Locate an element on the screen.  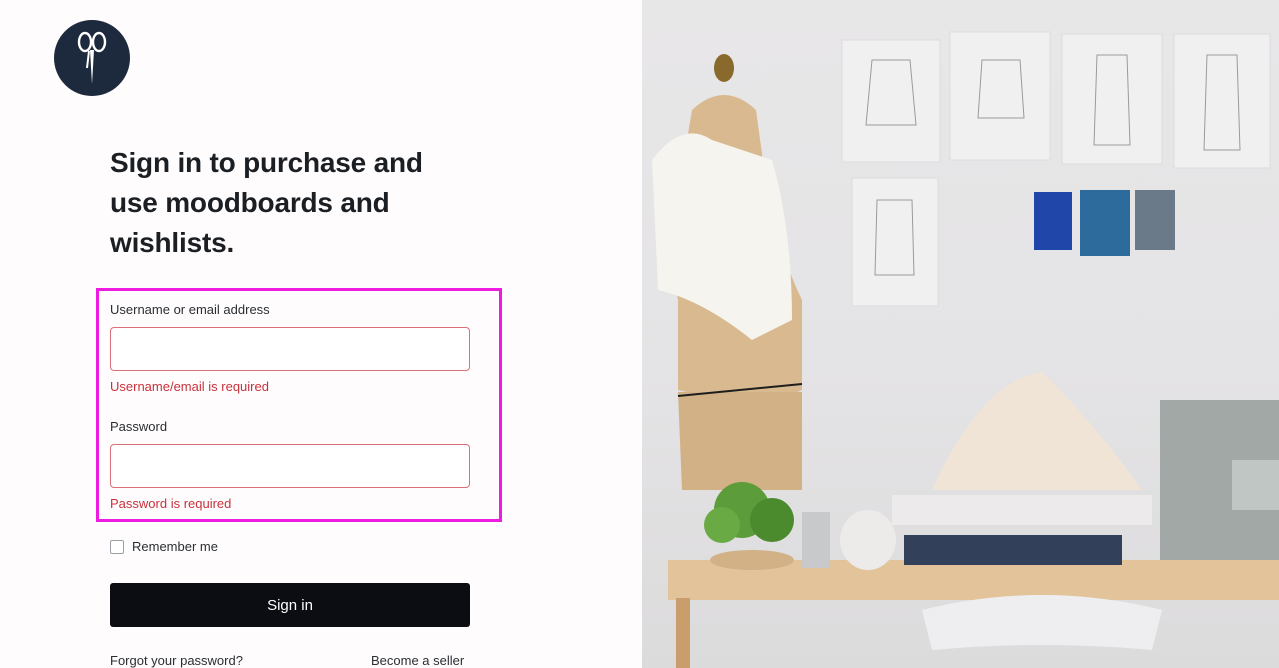
brand-logo is located at coordinates (92, 58).